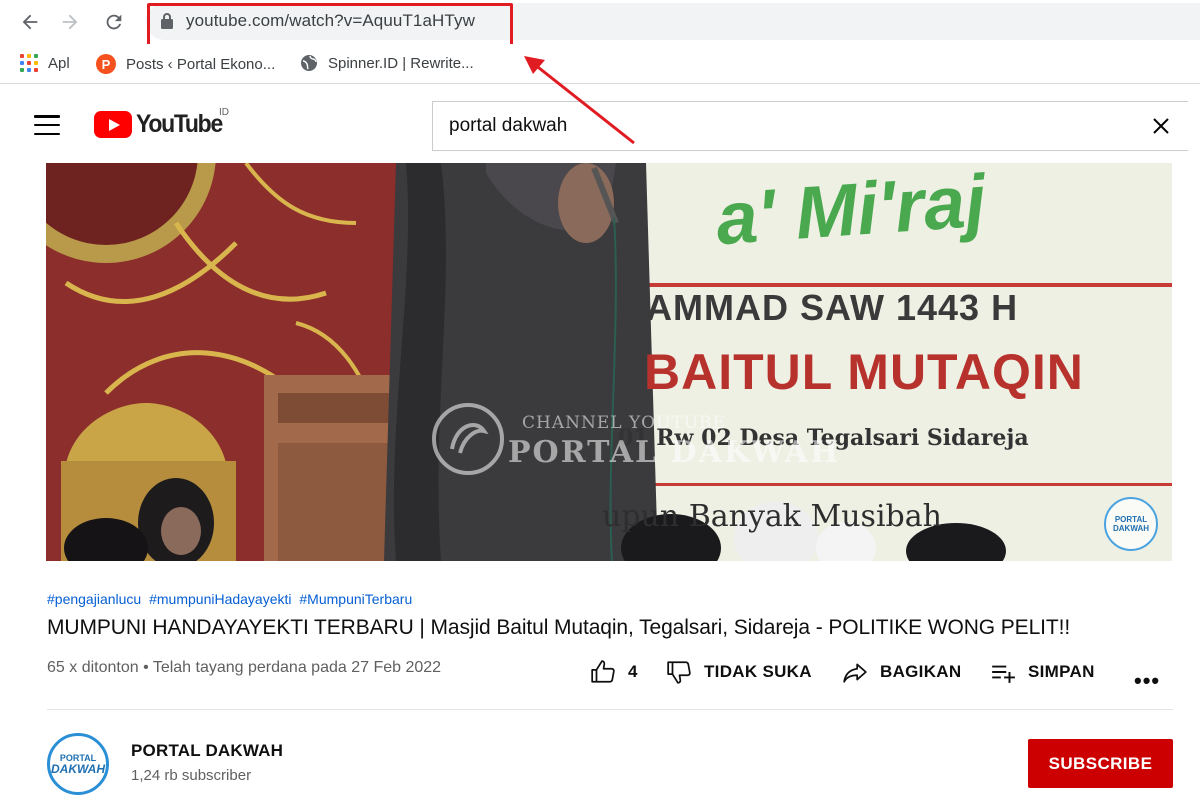 The height and width of the screenshot is (800, 1200). Describe the element at coordinates (772, 516) in the screenshot. I see `banner-caption-text: upun Banyak Musibah` at that location.